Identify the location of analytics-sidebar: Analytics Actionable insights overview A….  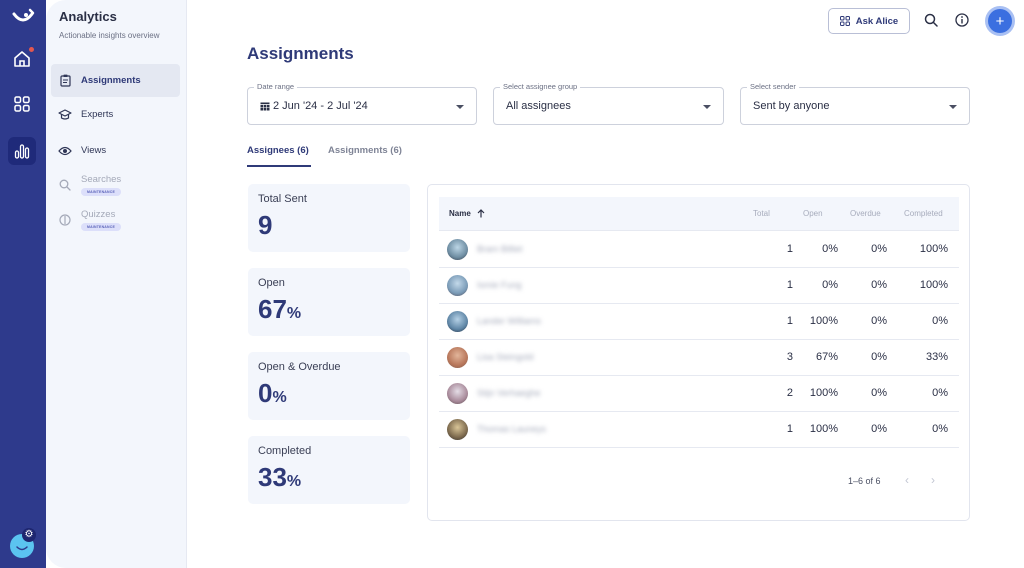
(116, 284).